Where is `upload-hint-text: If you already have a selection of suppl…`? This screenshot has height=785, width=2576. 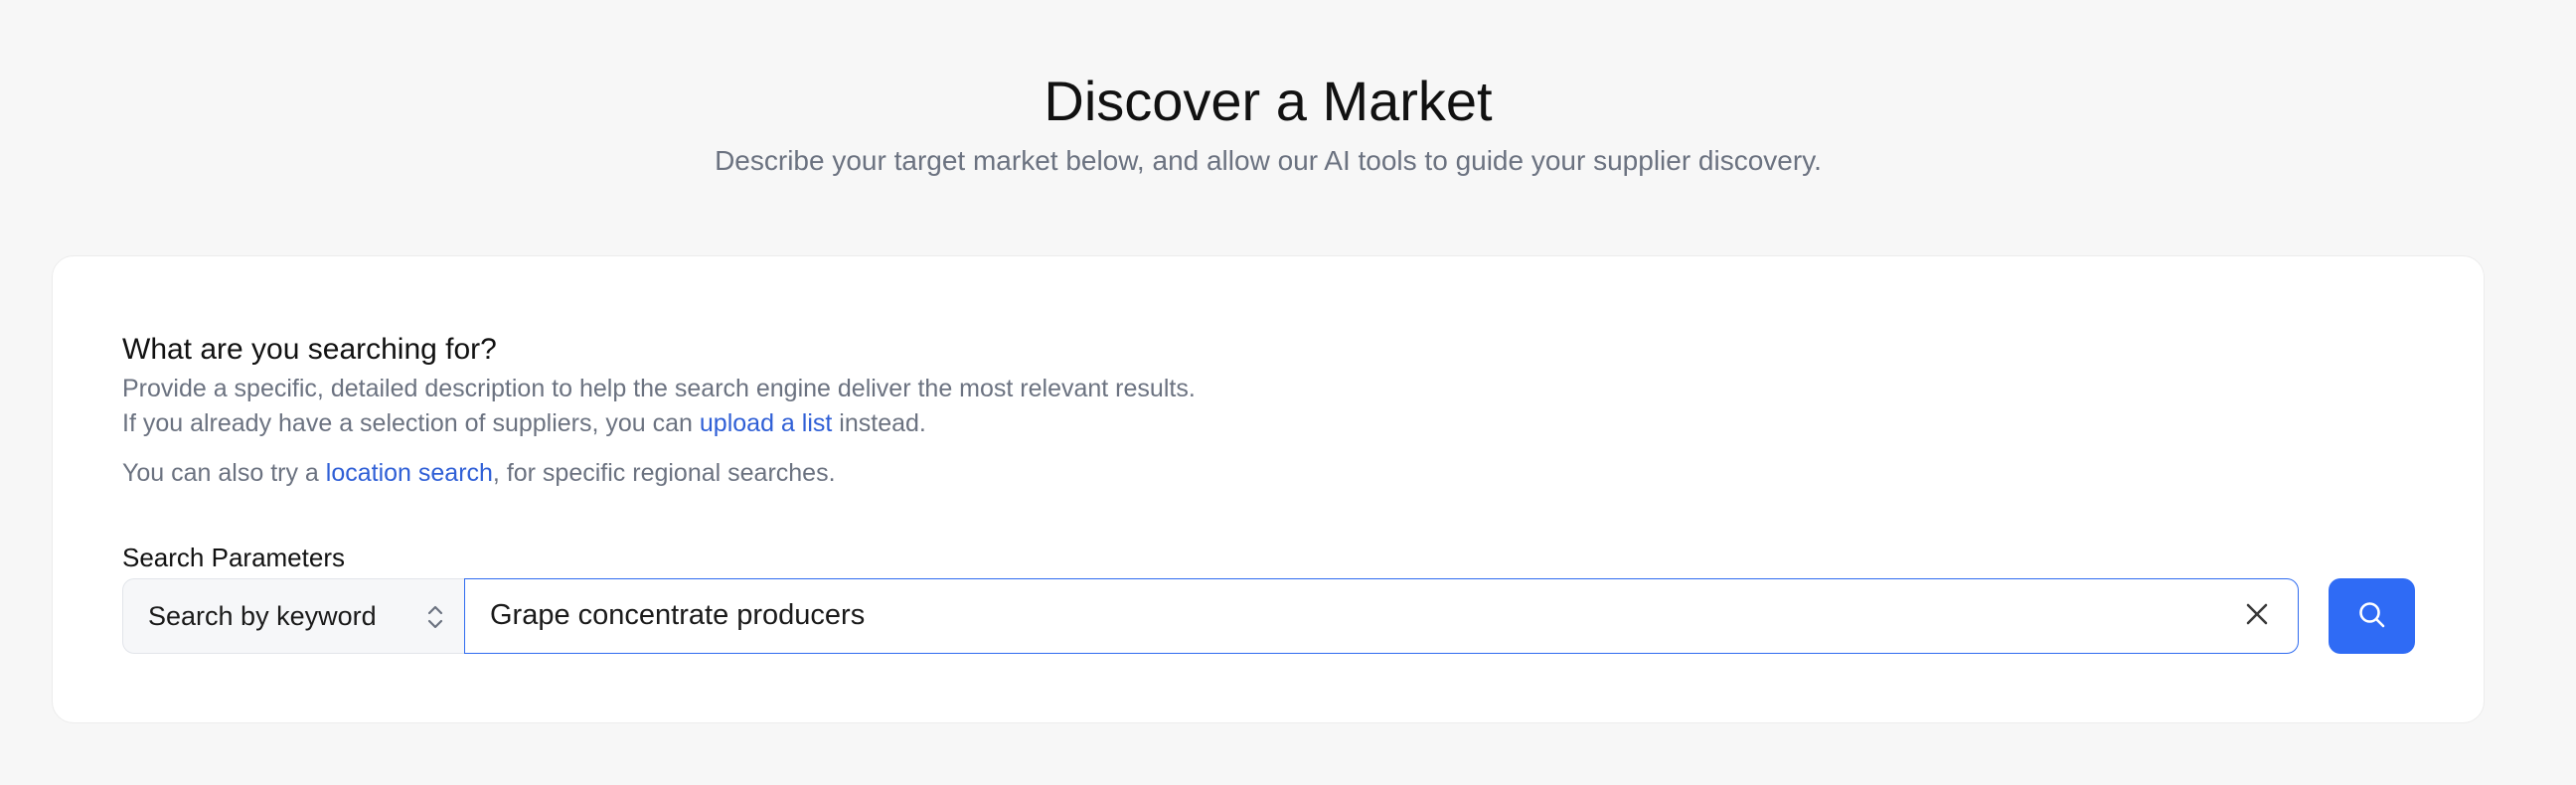
upload-hint-text: If you already have a selection of suppl… is located at coordinates (524, 423).